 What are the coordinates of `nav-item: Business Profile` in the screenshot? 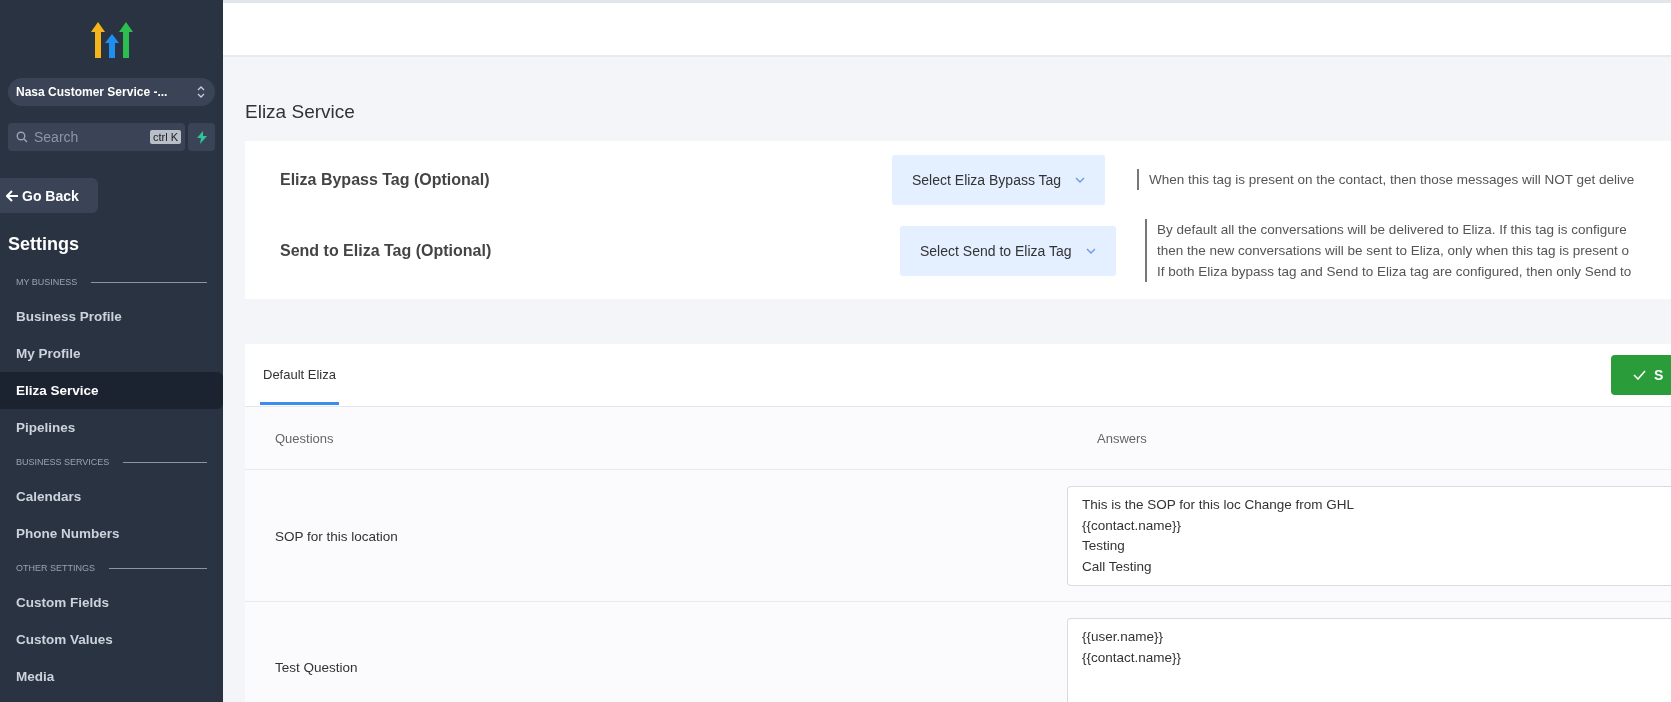 It's located at (111, 316).